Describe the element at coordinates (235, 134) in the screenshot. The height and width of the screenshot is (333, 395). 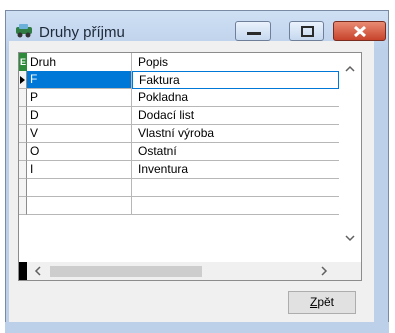
I see `cell-popis: Vlastní výroba` at that location.